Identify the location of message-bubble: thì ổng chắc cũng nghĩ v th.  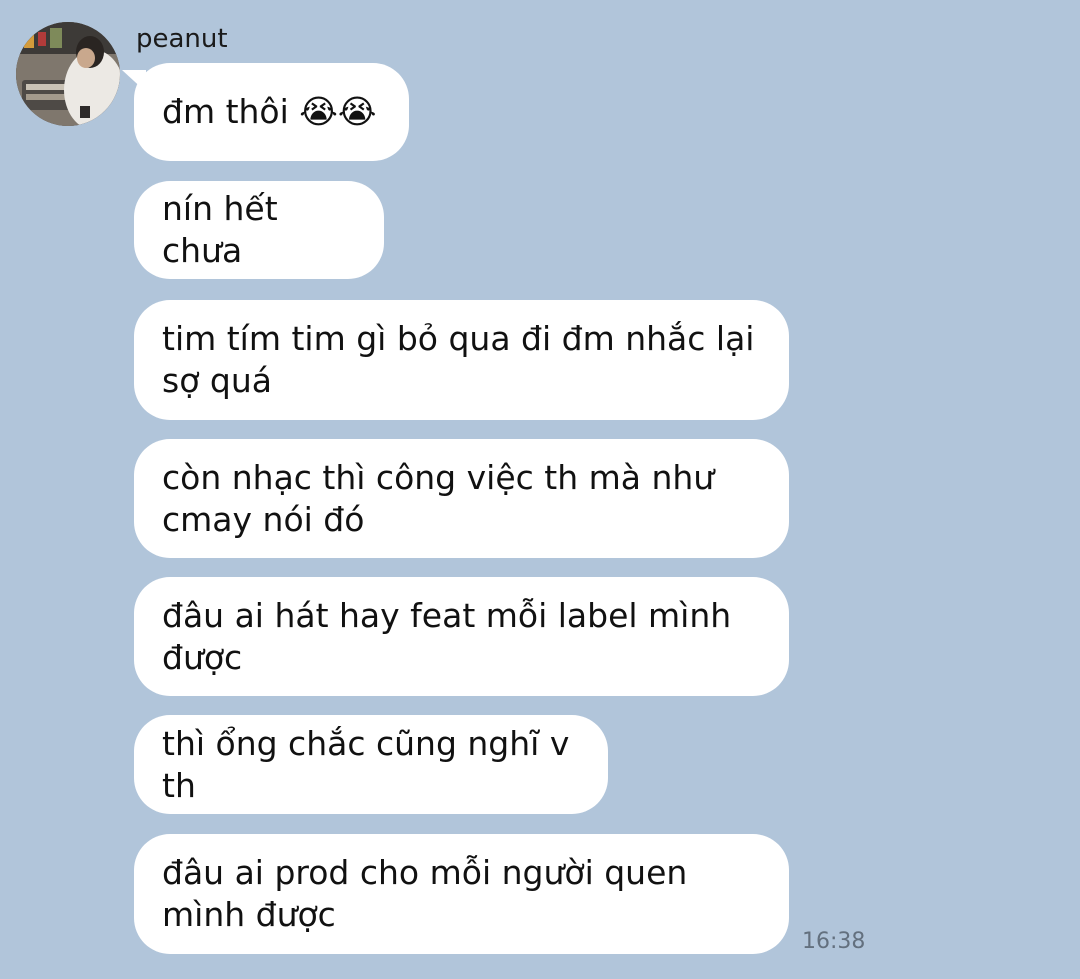
(371, 764).